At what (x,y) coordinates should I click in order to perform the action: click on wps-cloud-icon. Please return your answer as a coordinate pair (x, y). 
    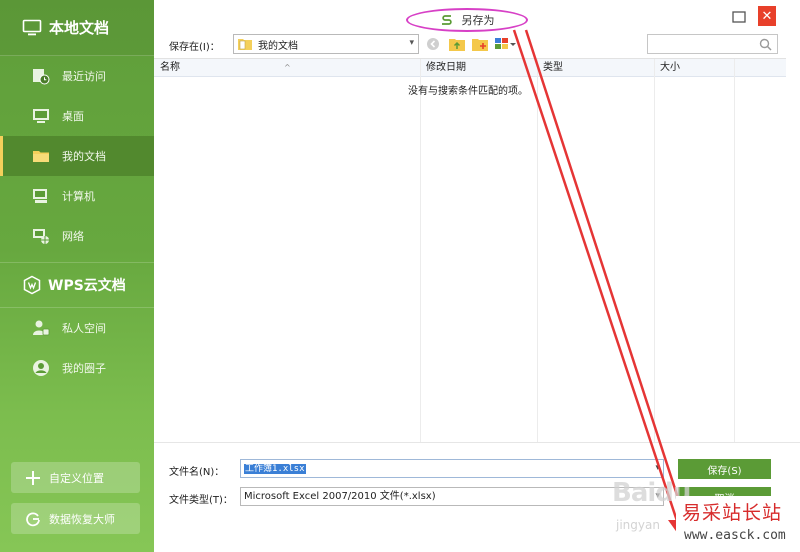
    Looking at the image, I should click on (32, 285).